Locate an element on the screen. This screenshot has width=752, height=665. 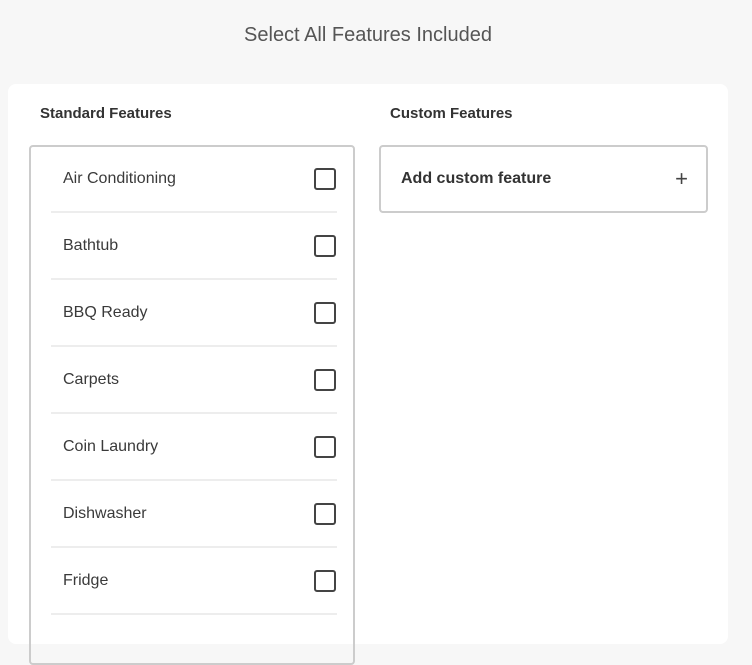
feature-label: Coin Laundry is located at coordinates (111, 446).